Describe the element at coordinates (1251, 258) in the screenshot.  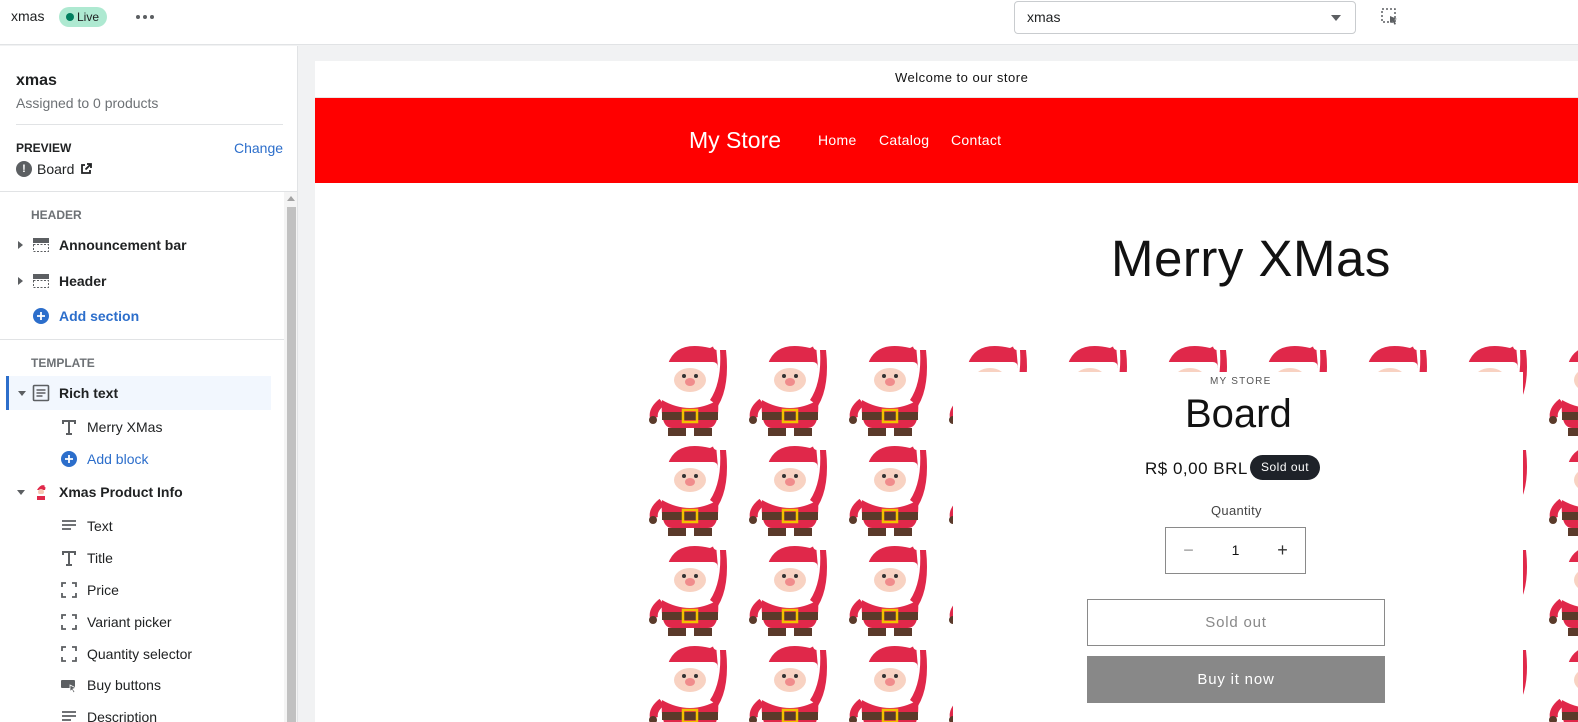
I see `rich-text-heading: Merry XMas` at that location.